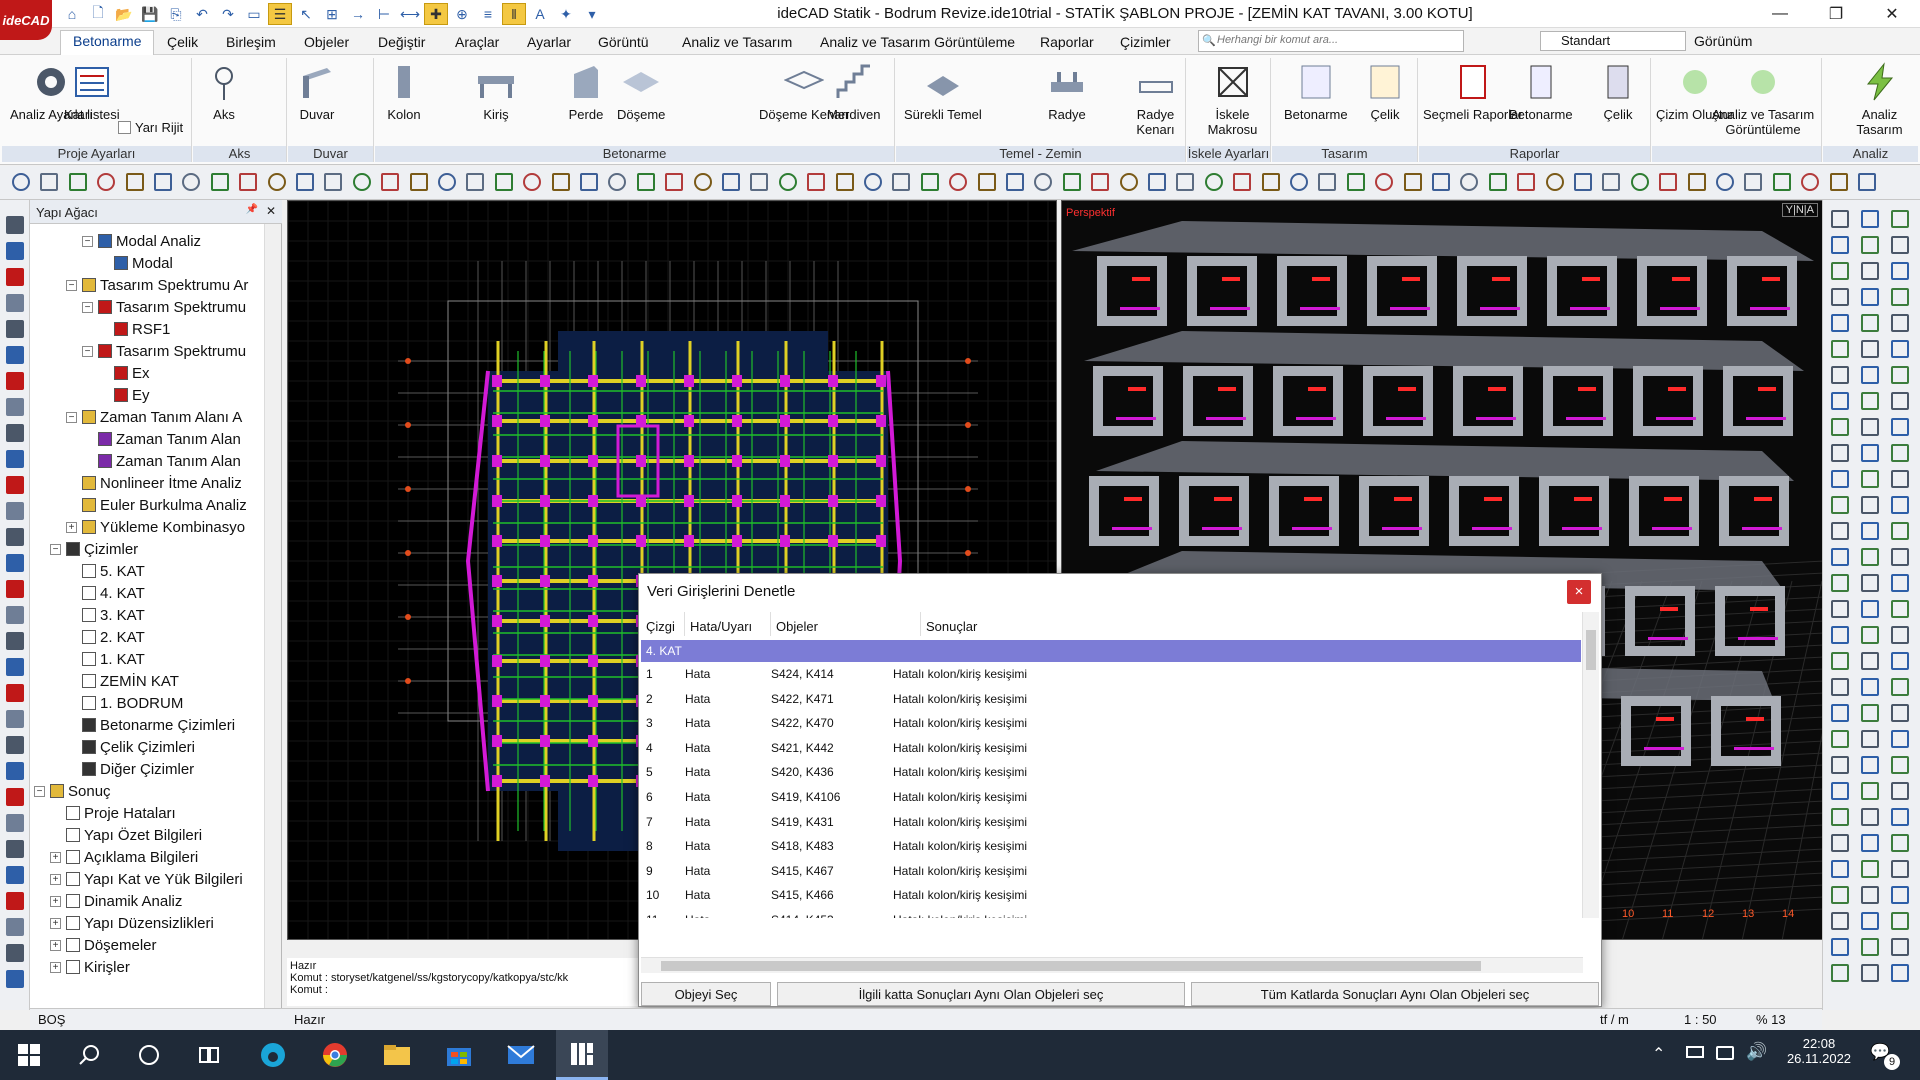 This screenshot has height=1080, width=1920. What do you see at coordinates (496, 91) in the screenshot?
I see `kiris-button: Kiriş` at bounding box center [496, 91].